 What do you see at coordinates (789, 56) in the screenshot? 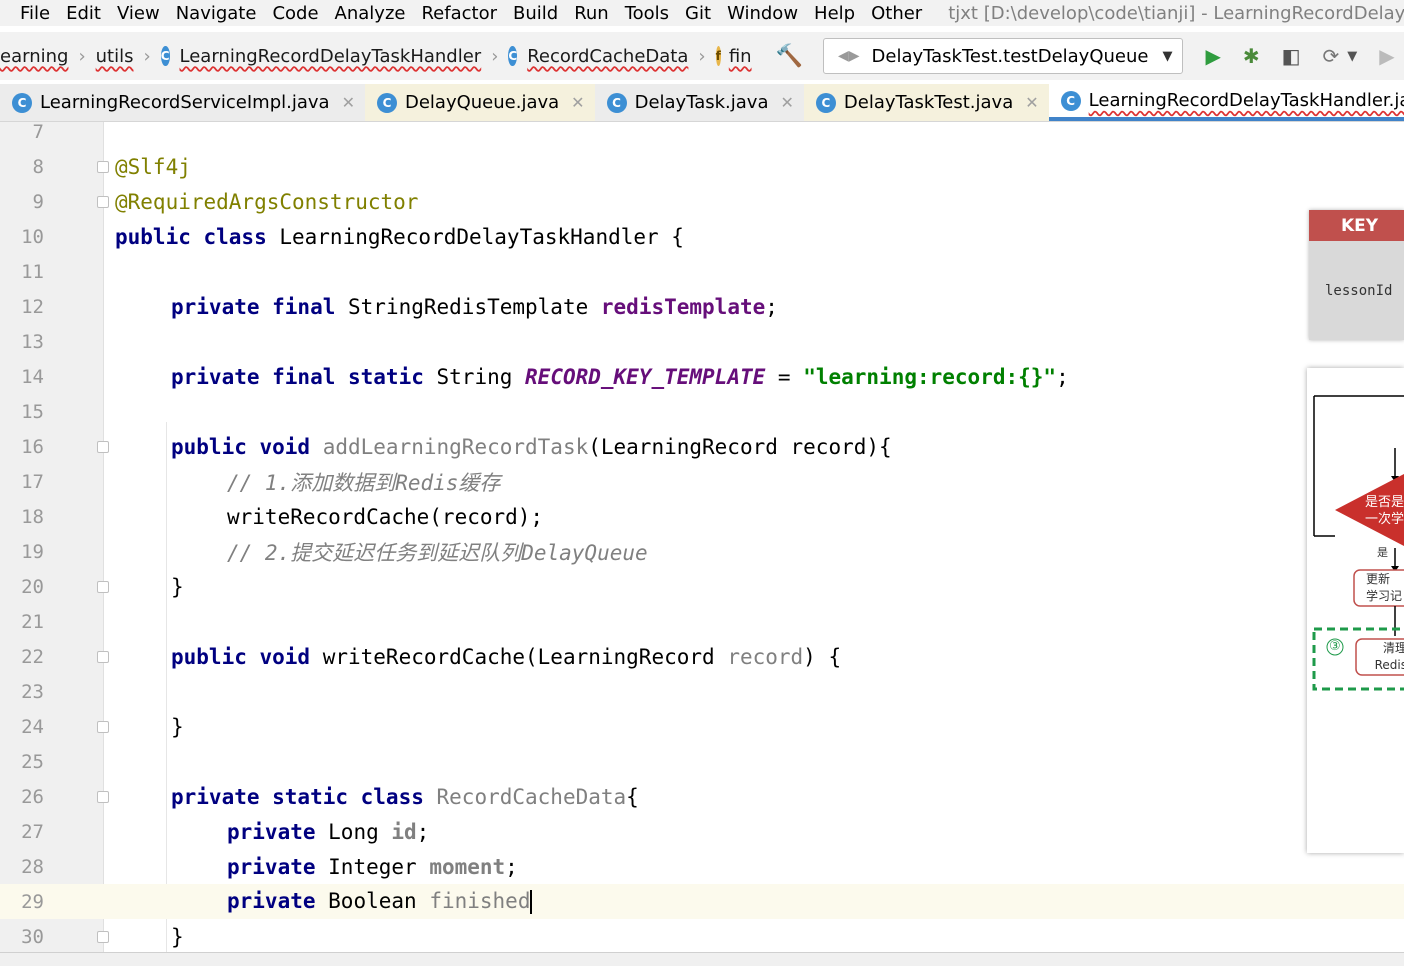
I see `build-hammer-icon: 🔨` at bounding box center [789, 56].